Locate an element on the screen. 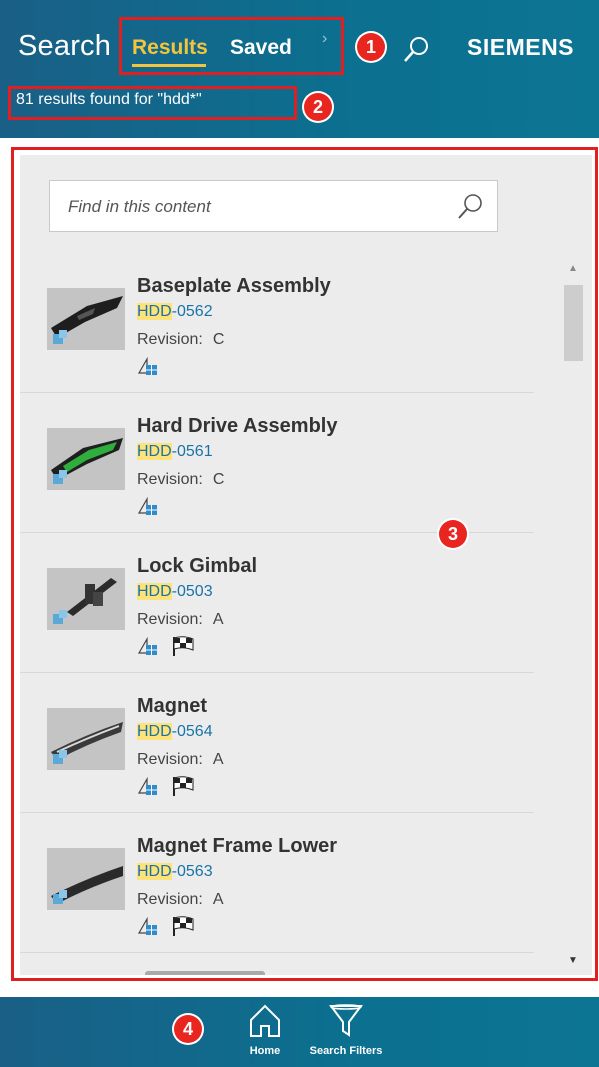 This screenshot has height=1067, width=599. active-tab-indicator is located at coordinates (169, 65).